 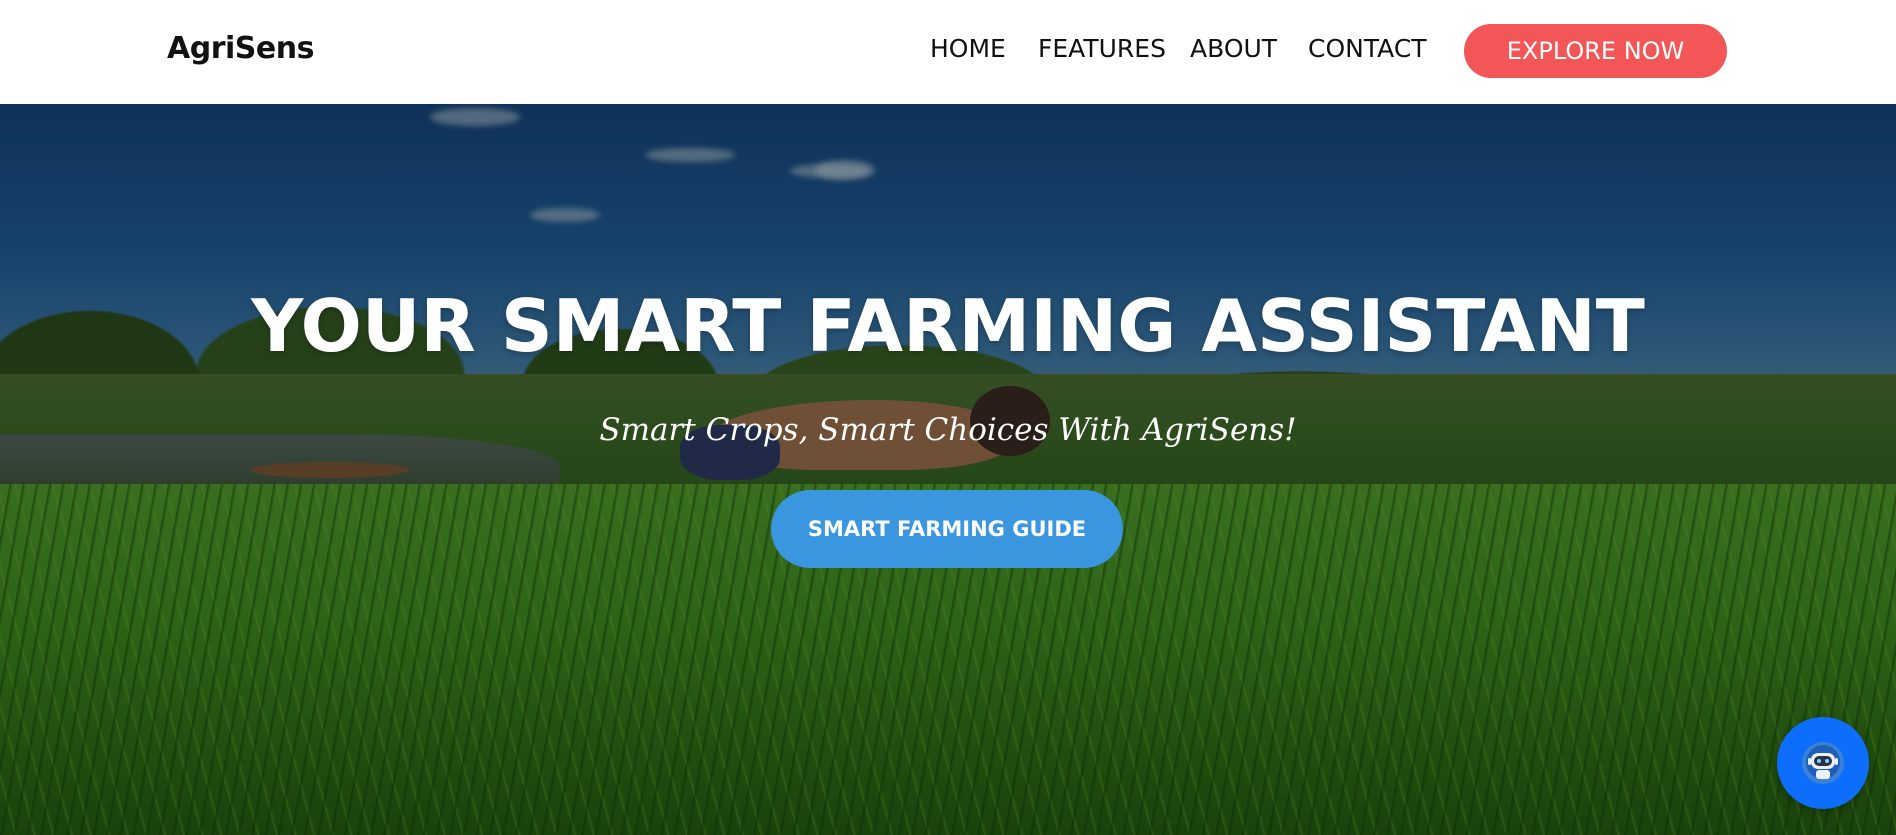 What do you see at coordinates (1595, 51) in the screenshot?
I see `explore-now-button: EXPLORE NOW` at bounding box center [1595, 51].